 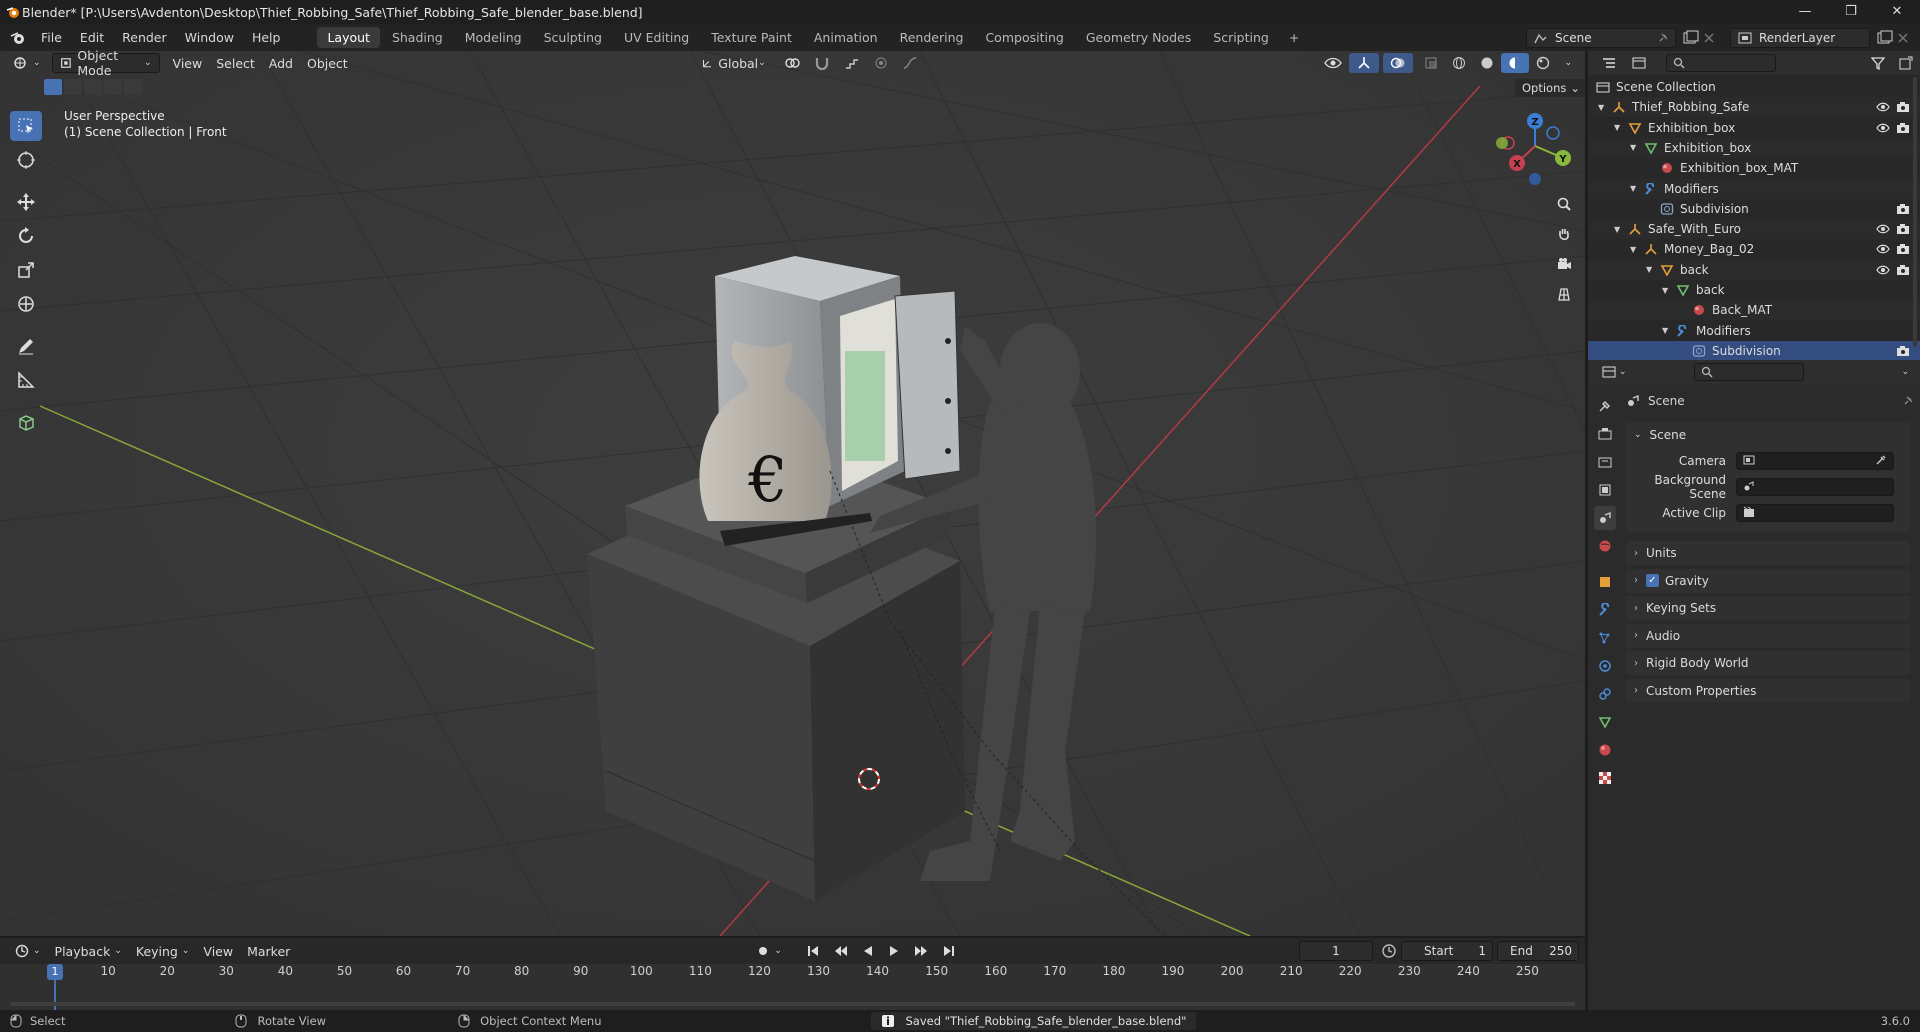 What do you see at coordinates (1605, 778) in the screenshot?
I see `texture-tab` at bounding box center [1605, 778].